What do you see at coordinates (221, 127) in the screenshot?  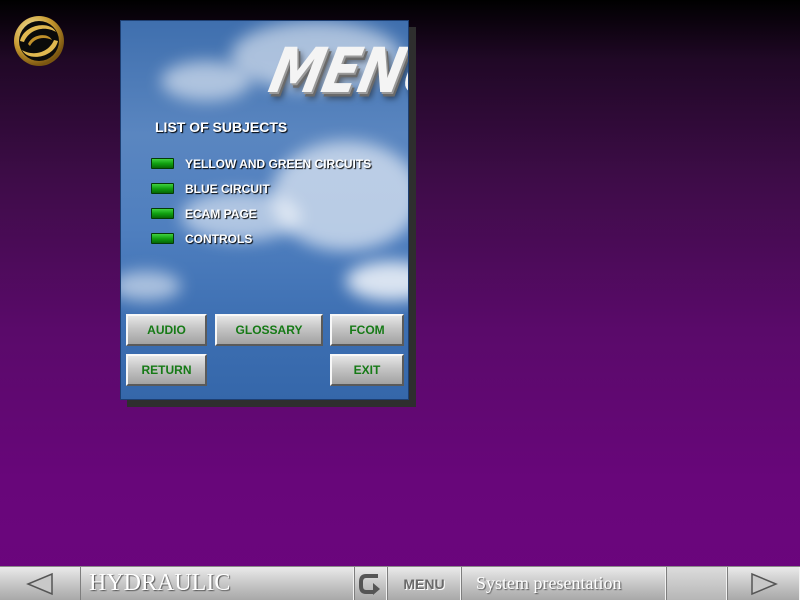 I see `list-of-subjects-title: LIST OF SUBJECTS` at bounding box center [221, 127].